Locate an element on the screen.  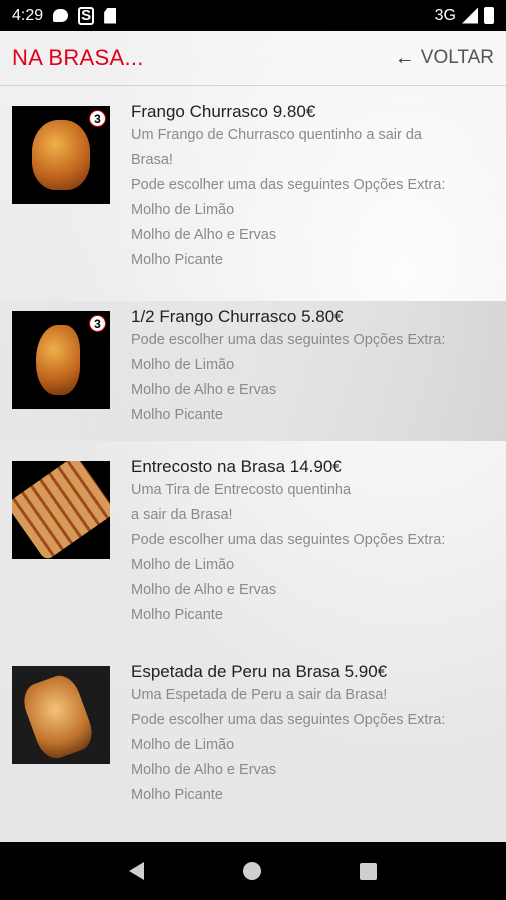
ribs-image is located at coordinates (61, 510).